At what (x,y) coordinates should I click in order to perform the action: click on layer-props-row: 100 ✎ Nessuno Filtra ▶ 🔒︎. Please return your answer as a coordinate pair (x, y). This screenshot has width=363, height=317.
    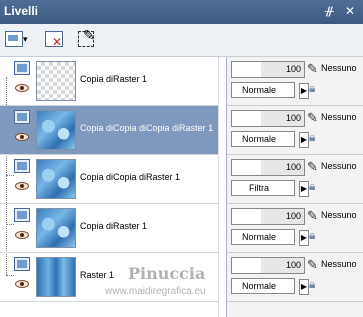
    Looking at the image, I should click on (295, 179).